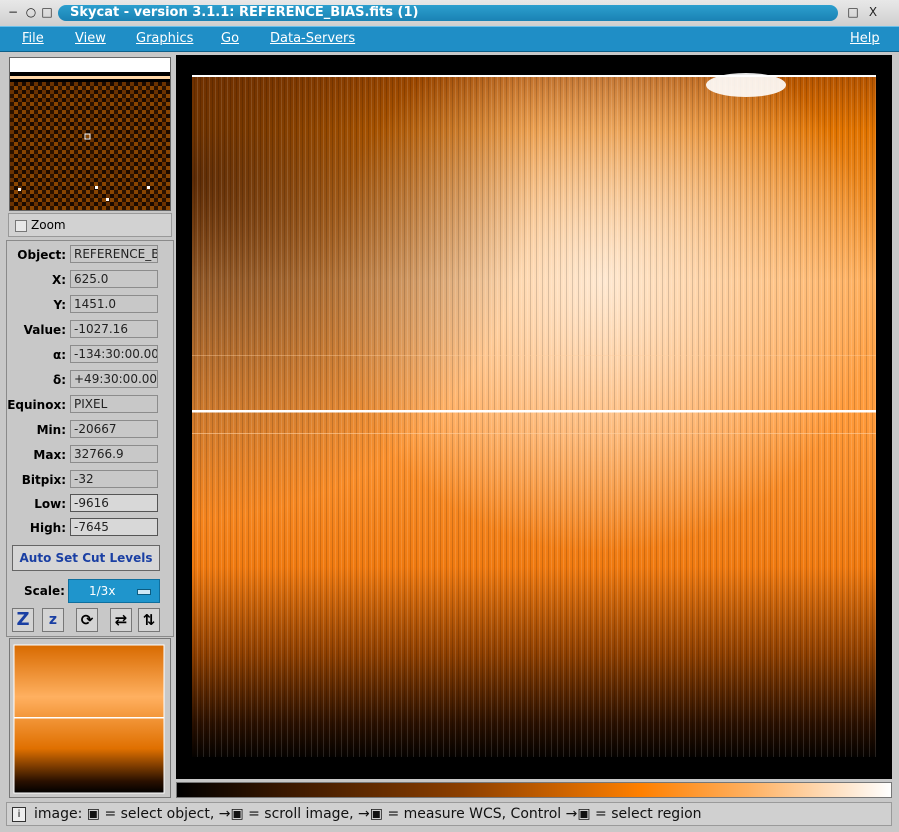 Image resolution: width=899 pixels, height=832 pixels. I want to click on info-value: -134:30:00.000, so click(114, 354).